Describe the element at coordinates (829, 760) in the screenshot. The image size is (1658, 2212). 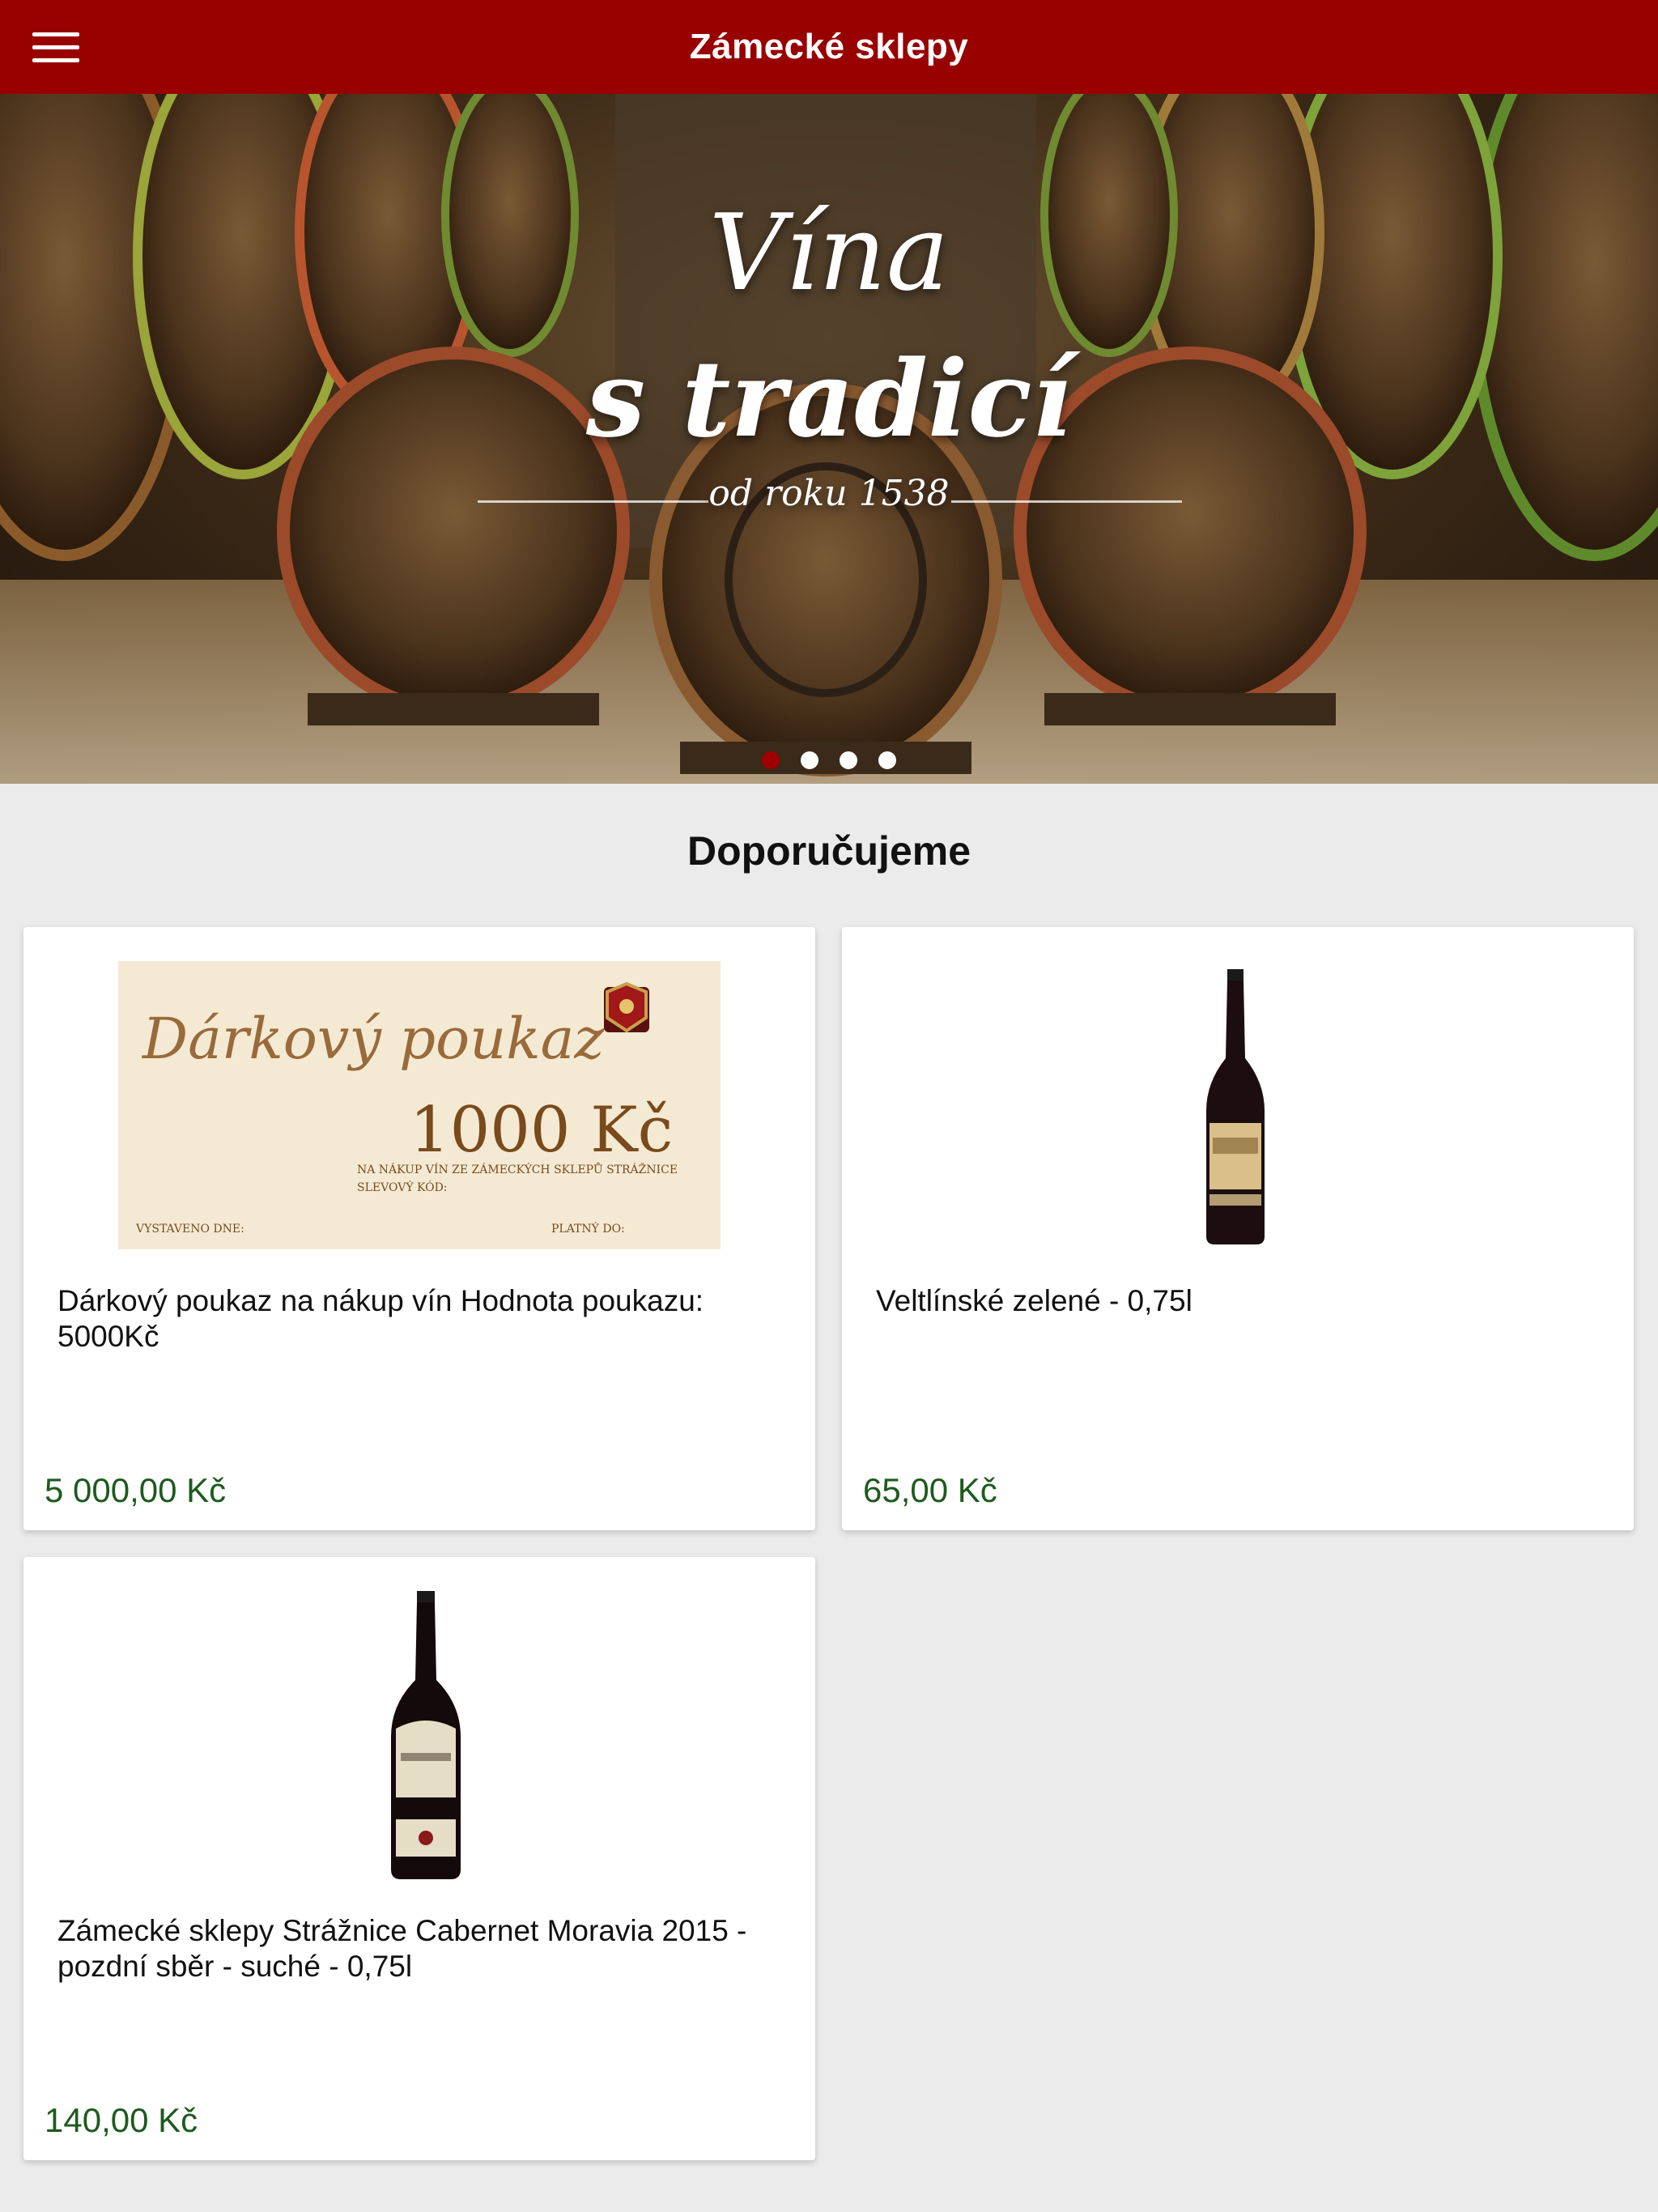
I see `carousel-indicators` at that location.